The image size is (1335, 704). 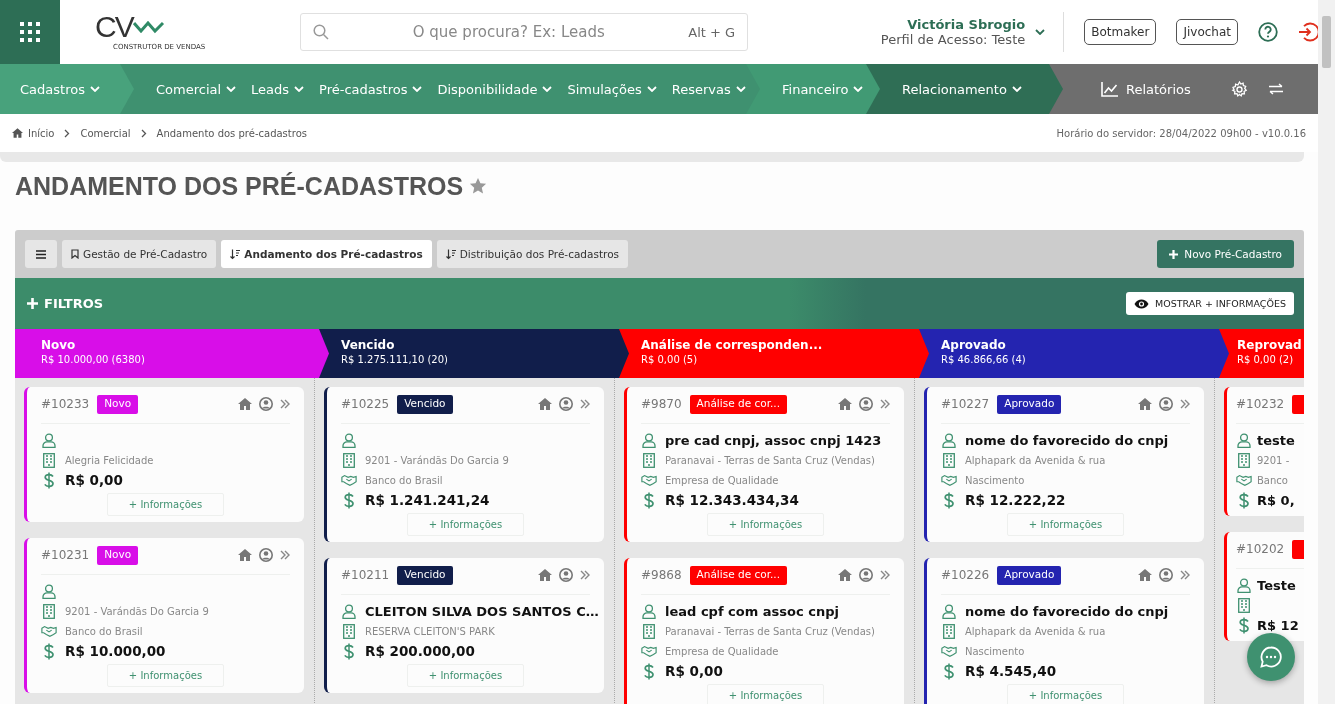 What do you see at coordinates (464, 625) in the screenshot?
I see `lead-card: #10211 Vencido CLEITON SILVA DOS SANTOS C… RESERVA CLEITON'S PARK R$ 200.000,00 + Informações` at bounding box center [464, 625].